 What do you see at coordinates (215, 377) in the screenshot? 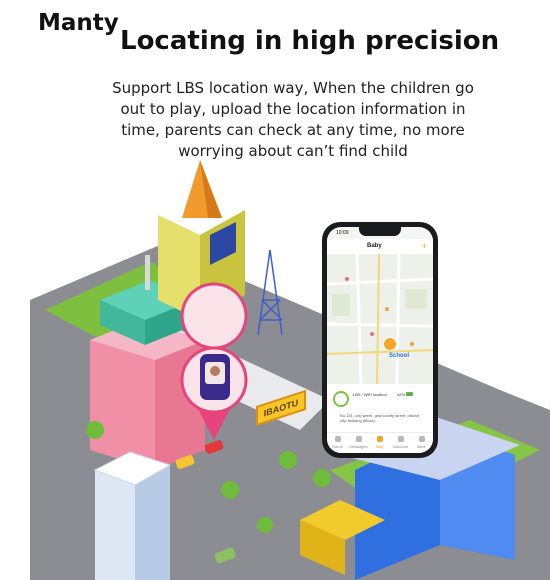
I see `smartwatch-icon` at bounding box center [215, 377].